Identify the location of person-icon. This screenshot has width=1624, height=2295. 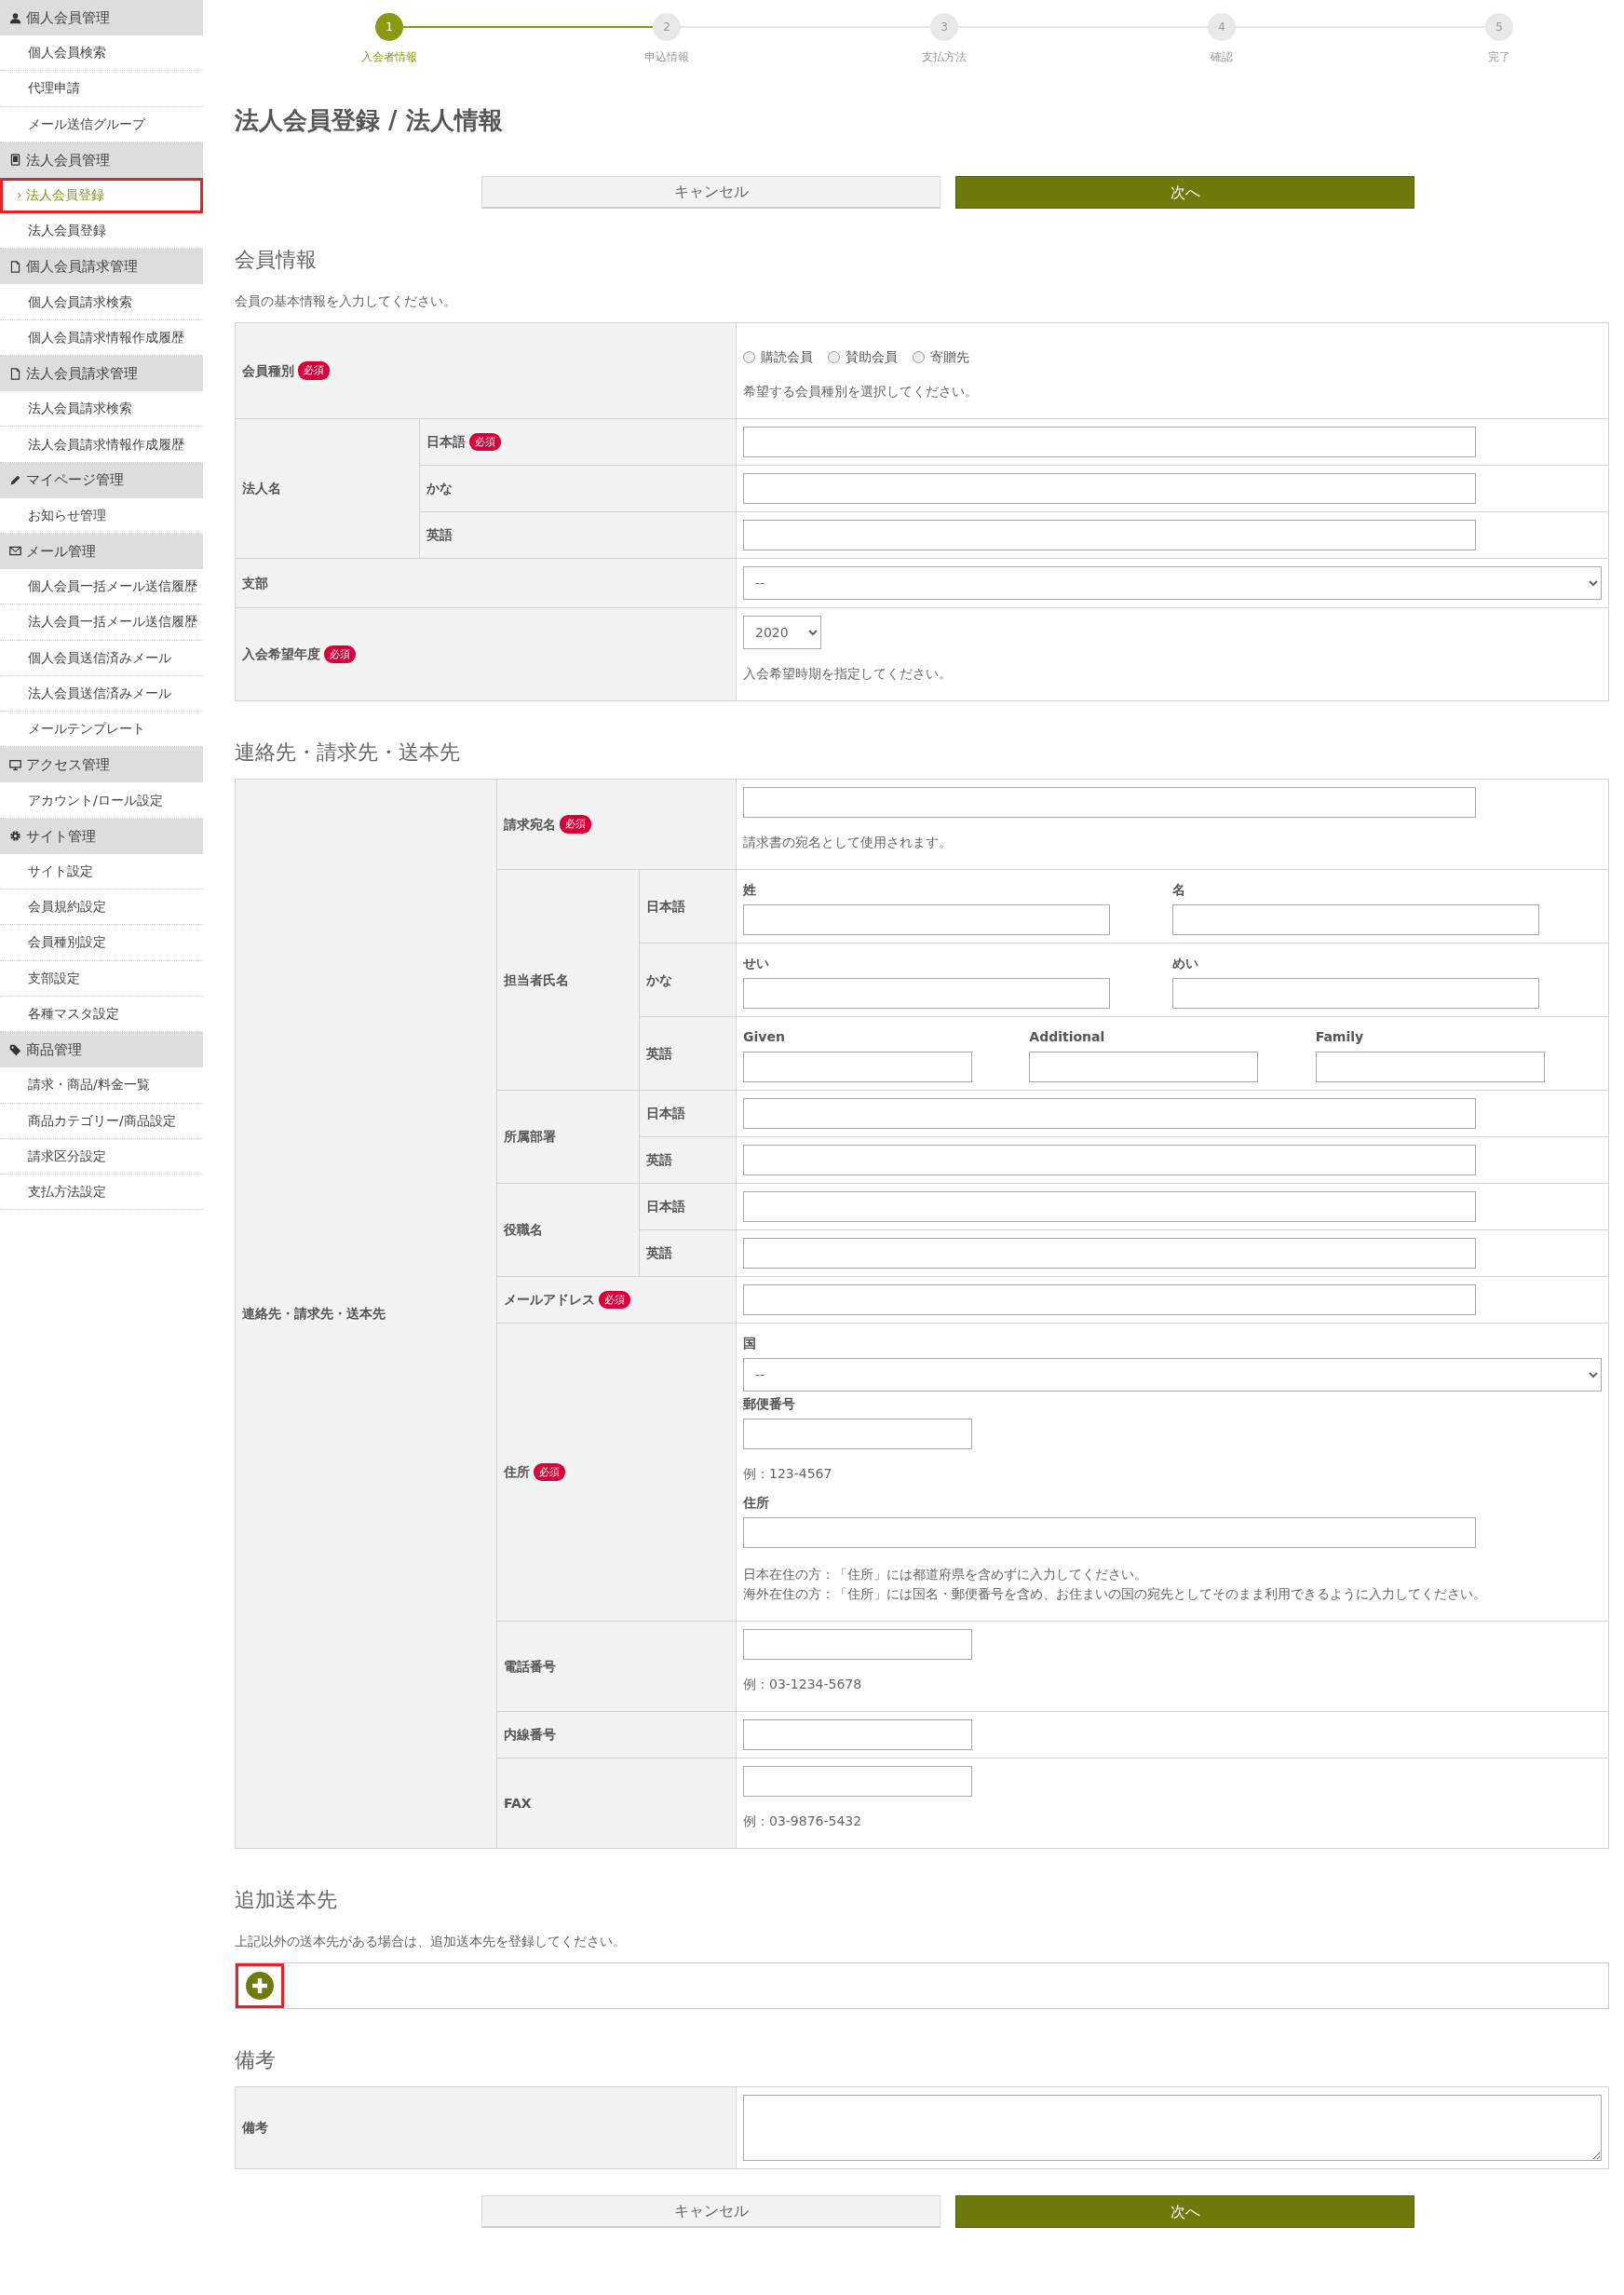
(15, 18).